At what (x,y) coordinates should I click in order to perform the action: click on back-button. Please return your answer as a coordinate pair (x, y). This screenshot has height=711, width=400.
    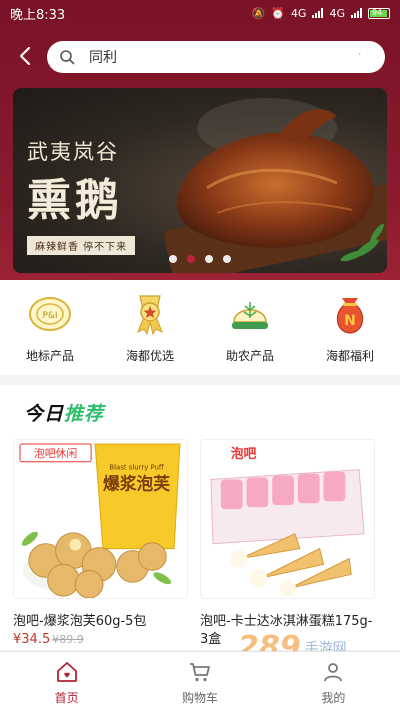
    Looking at the image, I should click on (26, 56).